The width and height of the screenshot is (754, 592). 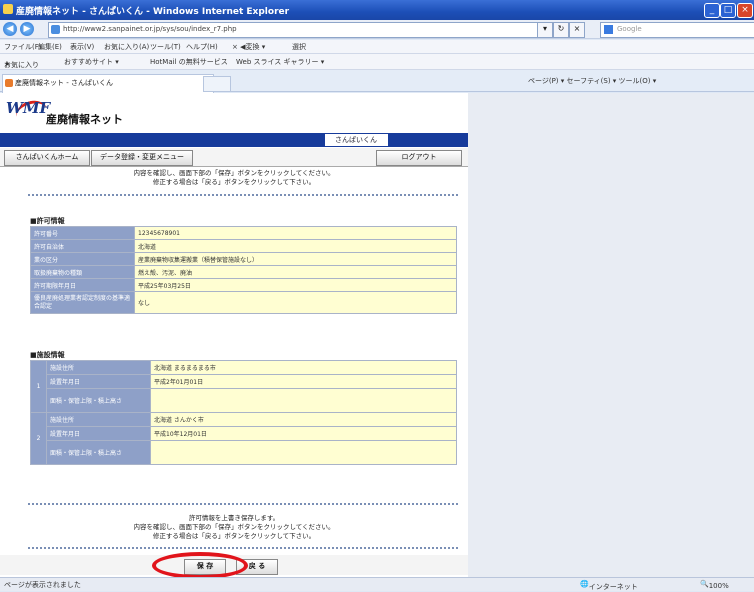 What do you see at coordinates (609, 585) in the screenshot?
I see `zone-label: 🌐 インターネット` at bounding box center [609, 585].